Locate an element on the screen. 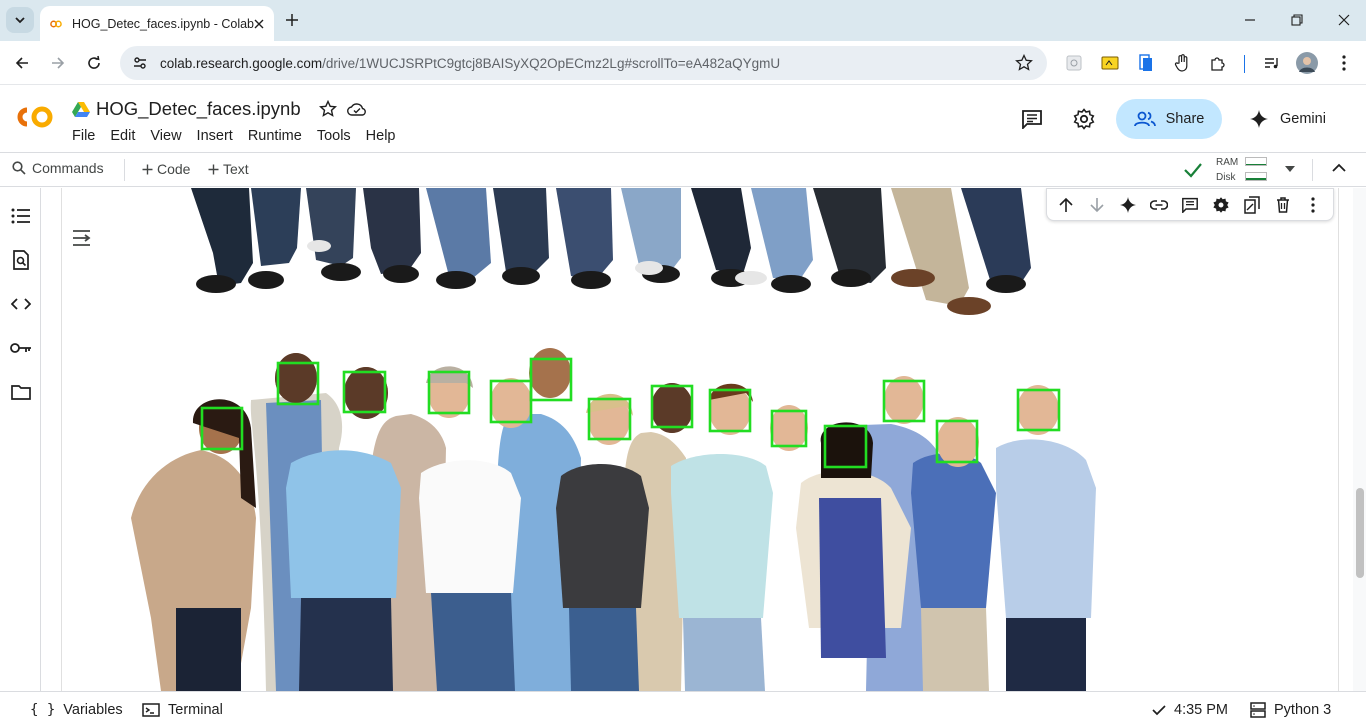 The height and width of the screenshot is (728, 1366). delete-cell-button is located at coordinates (1283, 205).